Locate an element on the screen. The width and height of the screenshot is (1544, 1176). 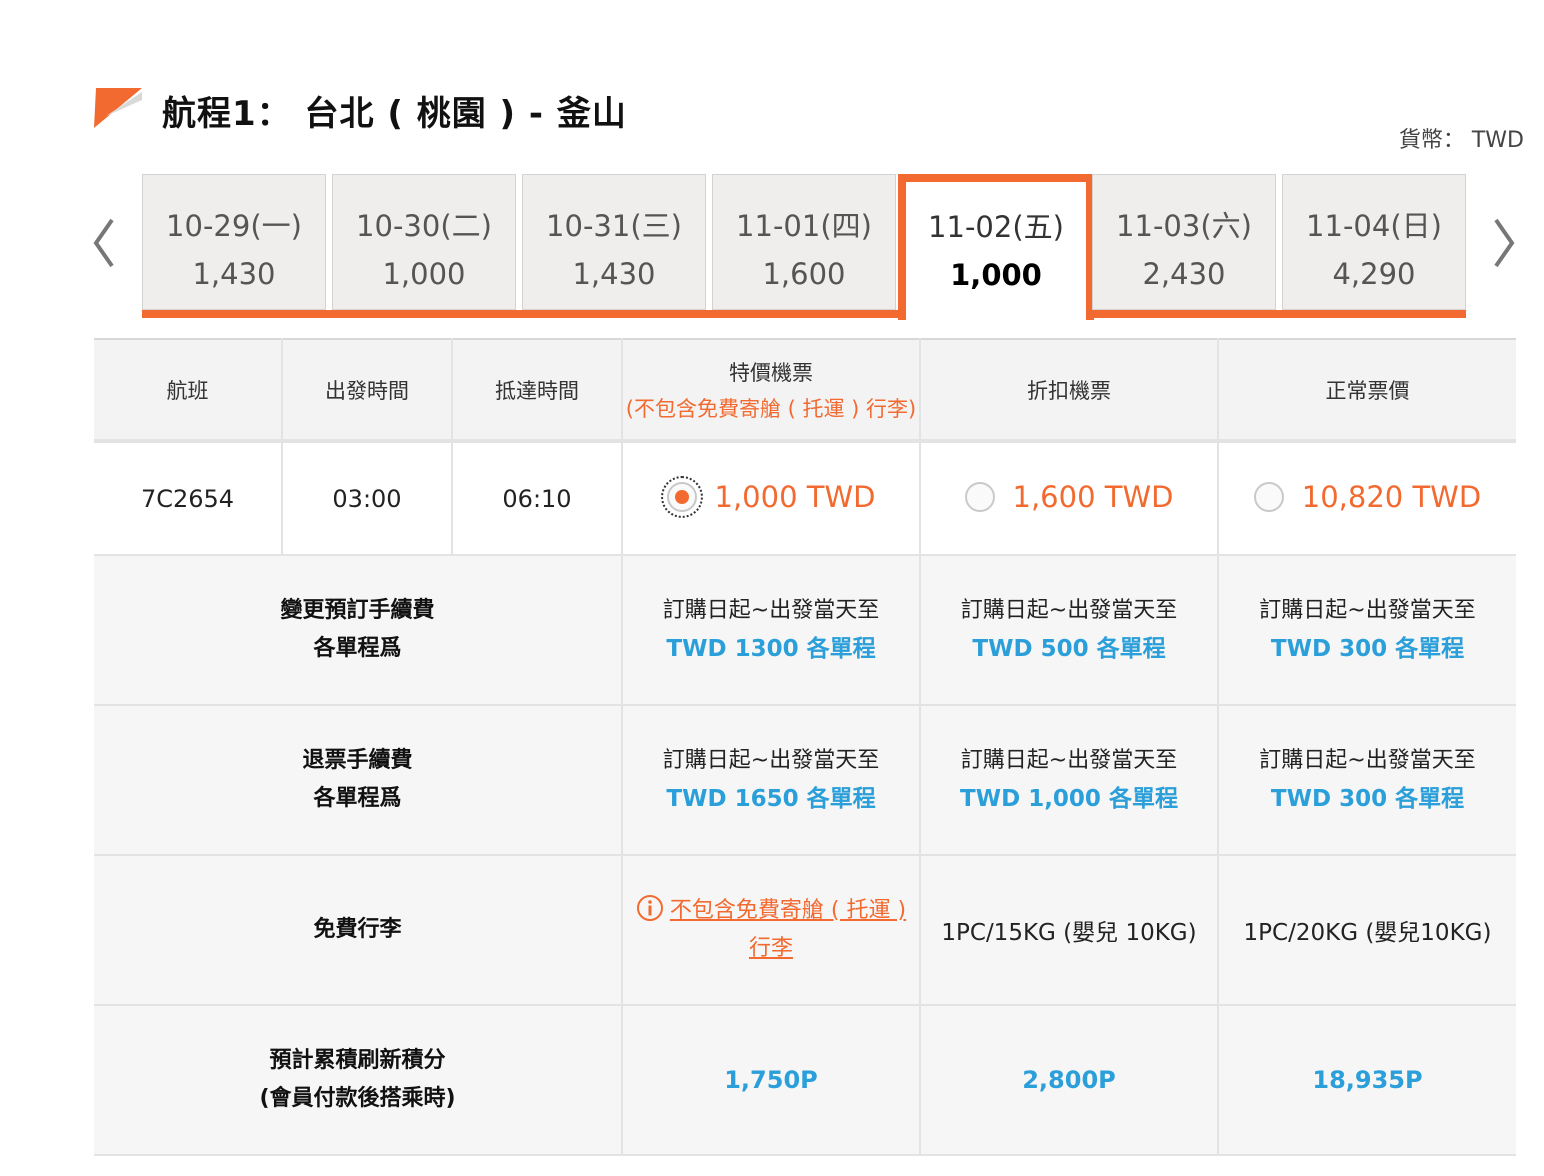
date-tab-1030: 10-30(二) 1,000 is located at coordinates (424, 242).